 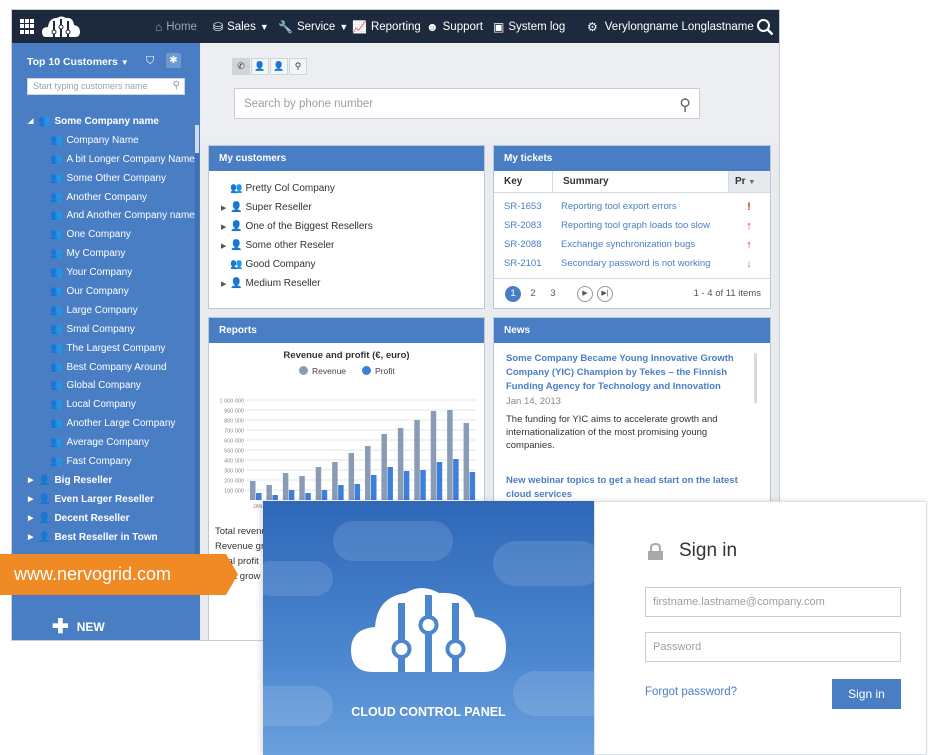 I want to click on page-number: 1, so click(x=513, y=293).